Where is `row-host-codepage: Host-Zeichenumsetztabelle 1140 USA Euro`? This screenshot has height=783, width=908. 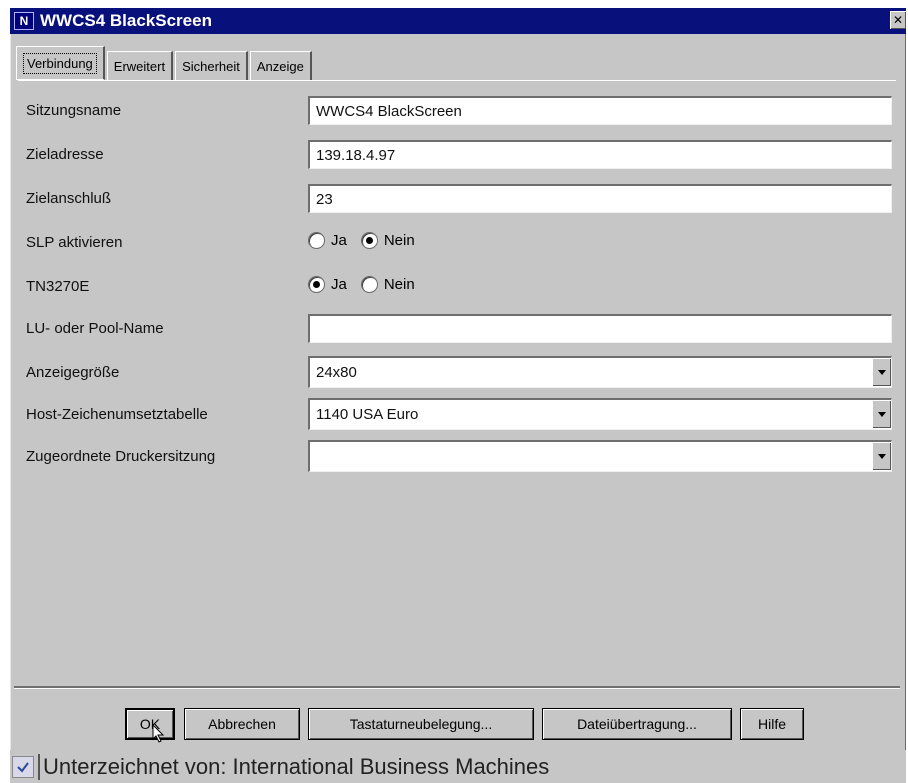 row-host-codepage: Host-Zeichenumsetztabelle 1140 USA Euro is located at coordinates (458, 416).